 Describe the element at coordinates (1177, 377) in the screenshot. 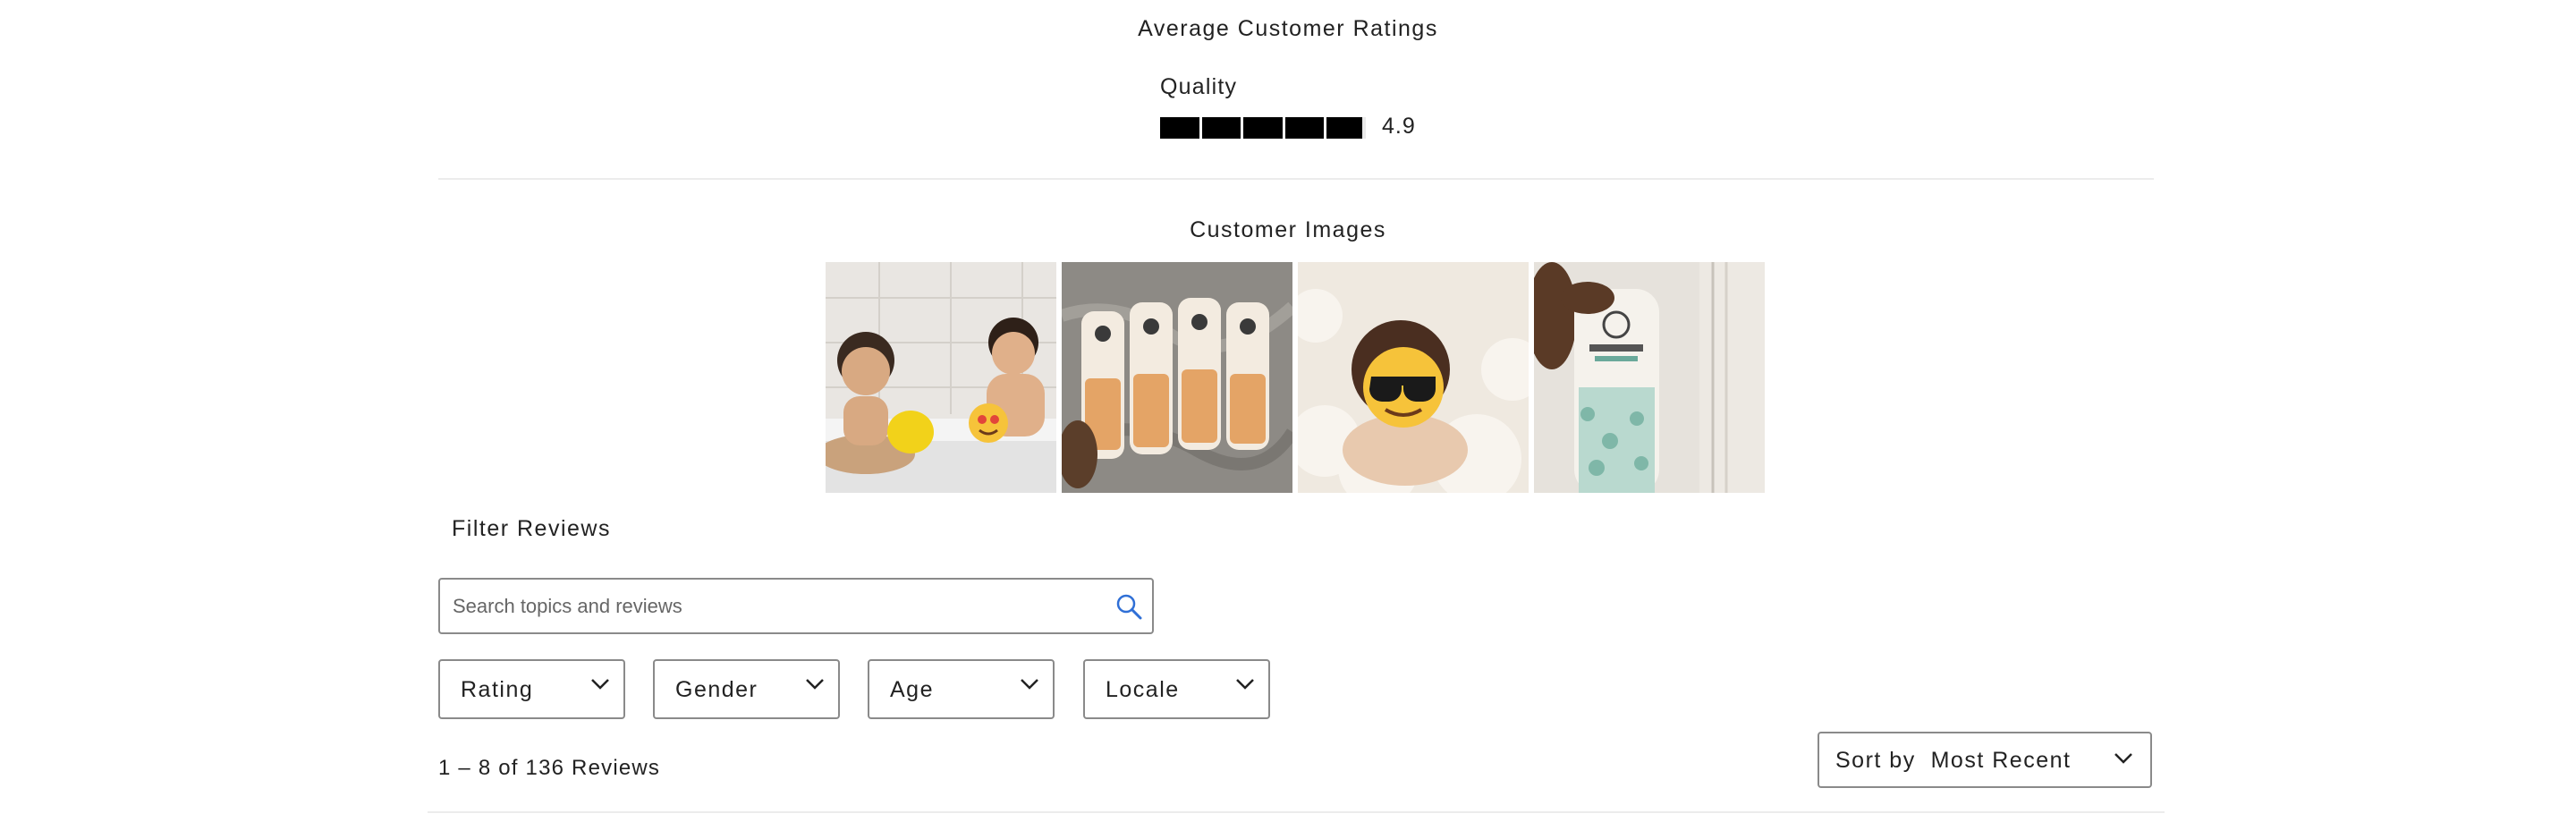

I see `customer-image-four-bottles` at that location.